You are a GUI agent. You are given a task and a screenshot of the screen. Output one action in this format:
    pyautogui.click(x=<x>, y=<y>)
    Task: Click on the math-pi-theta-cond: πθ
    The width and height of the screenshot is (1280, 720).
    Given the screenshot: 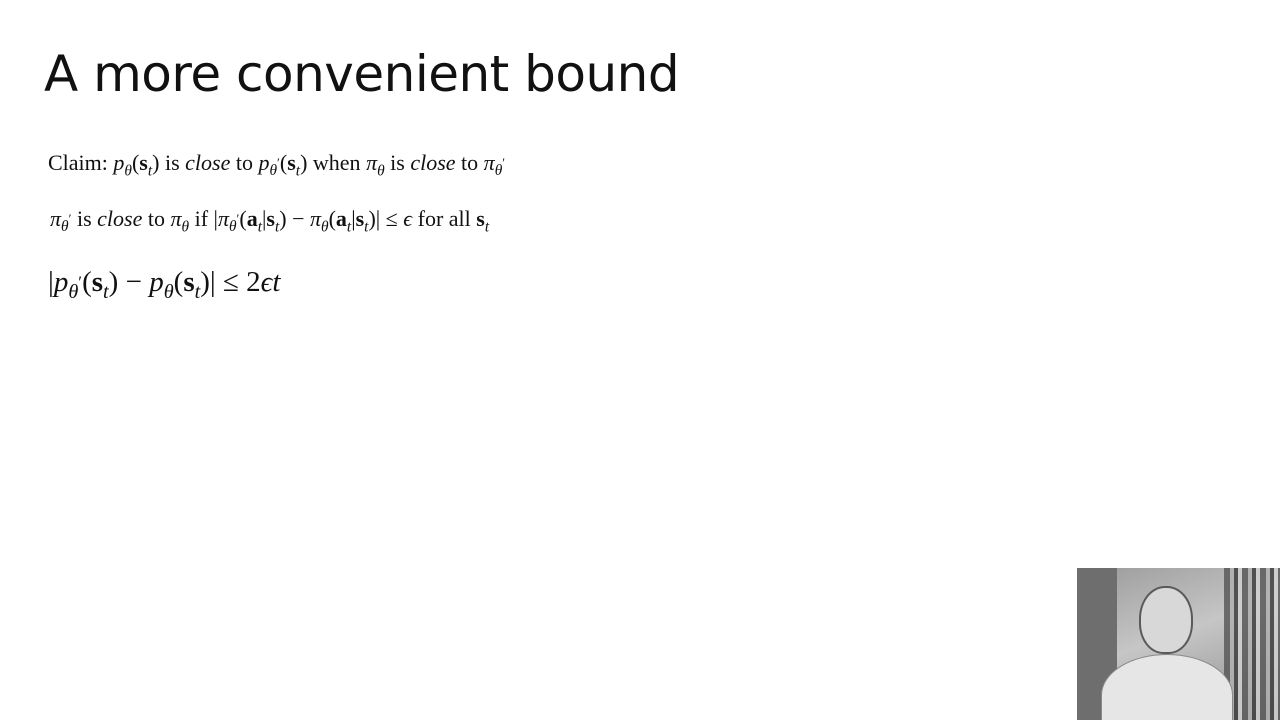 What is the action you would take?
    pyautogui.click(x=180, y=221)
    